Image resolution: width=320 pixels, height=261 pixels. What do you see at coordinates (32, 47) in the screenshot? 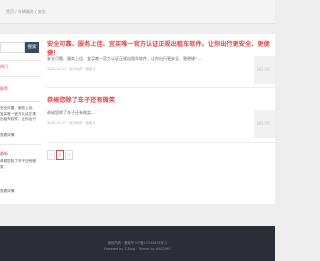
I see `search-button: 搜索` at bounding box center [32, 47].